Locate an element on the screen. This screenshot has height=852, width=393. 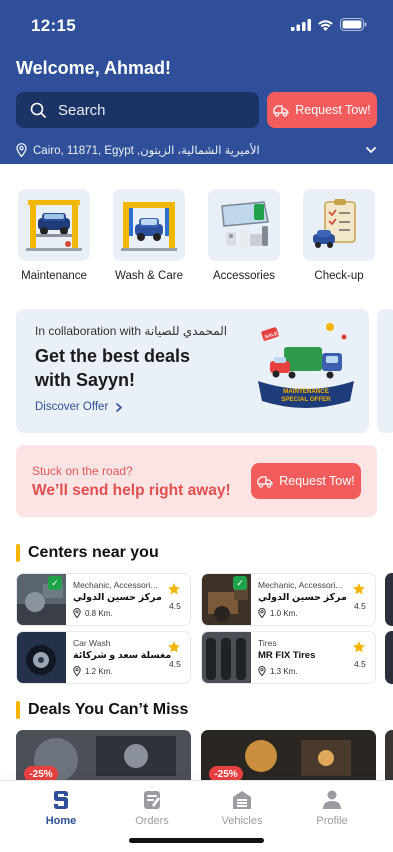
category-label: Wash & Care is located at coordinates (149, 276).